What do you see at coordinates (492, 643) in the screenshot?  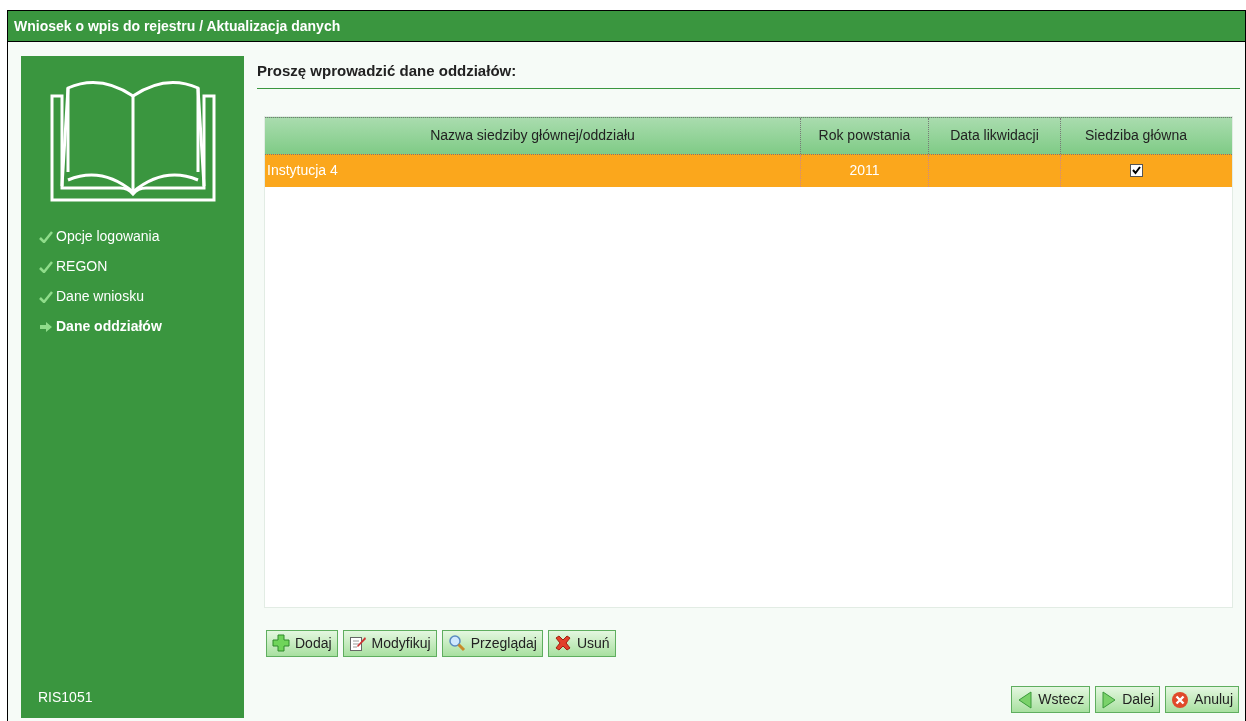 I see `view-button: Przeglądaj` at bounding box center [492, 643].